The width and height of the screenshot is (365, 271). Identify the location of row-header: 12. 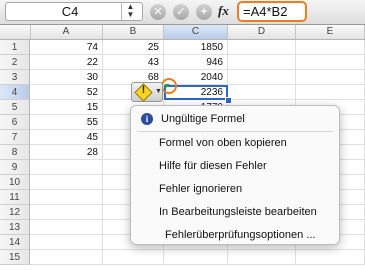
(15, 212).